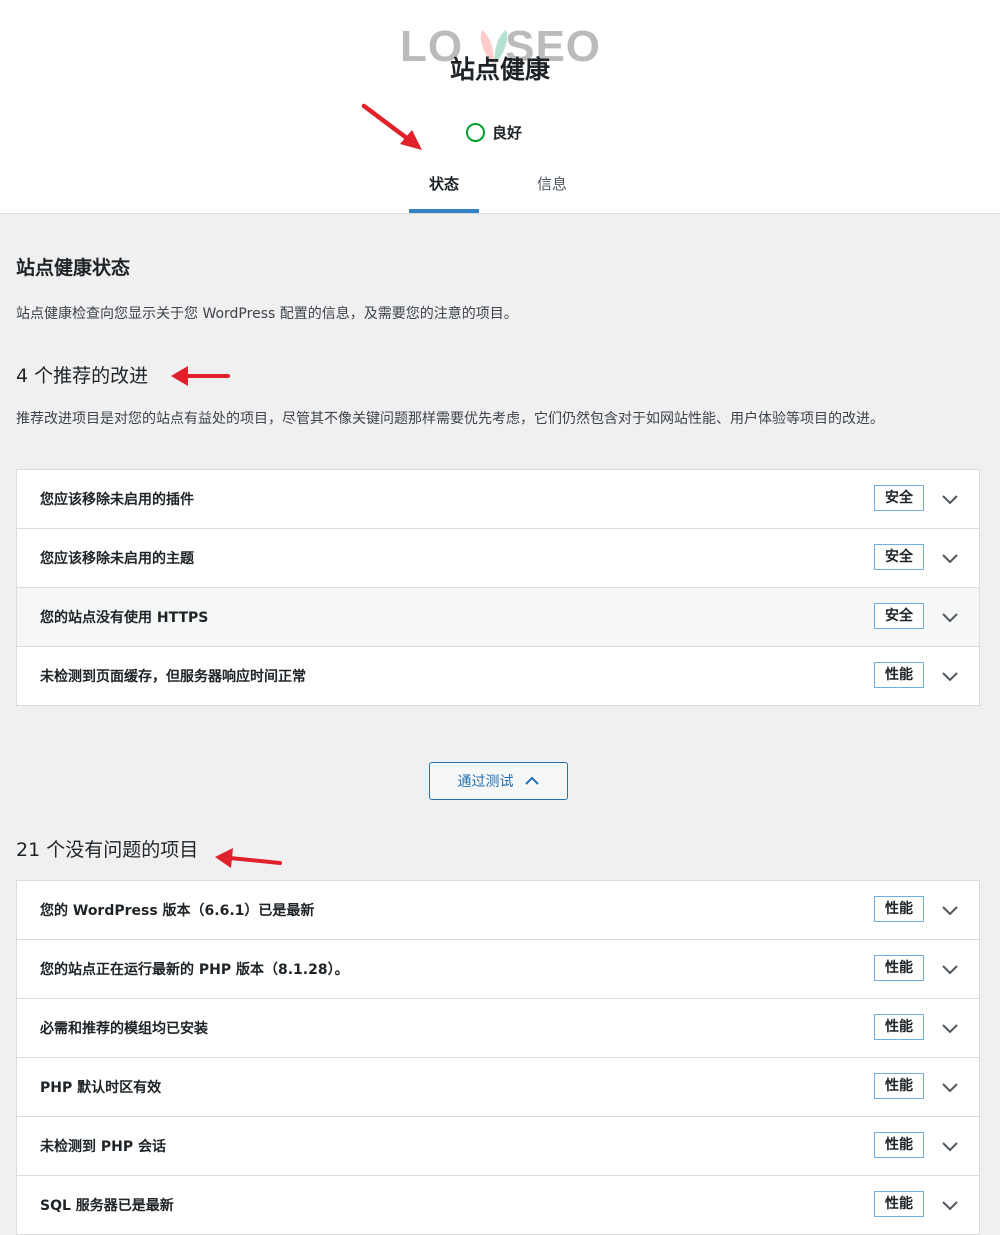 This screenshot has width=1000, height=1235. What do you see at coordinates (531, 780) in the screenshot?
I see `chevron-up-icon` at bounding box center [531, 780].